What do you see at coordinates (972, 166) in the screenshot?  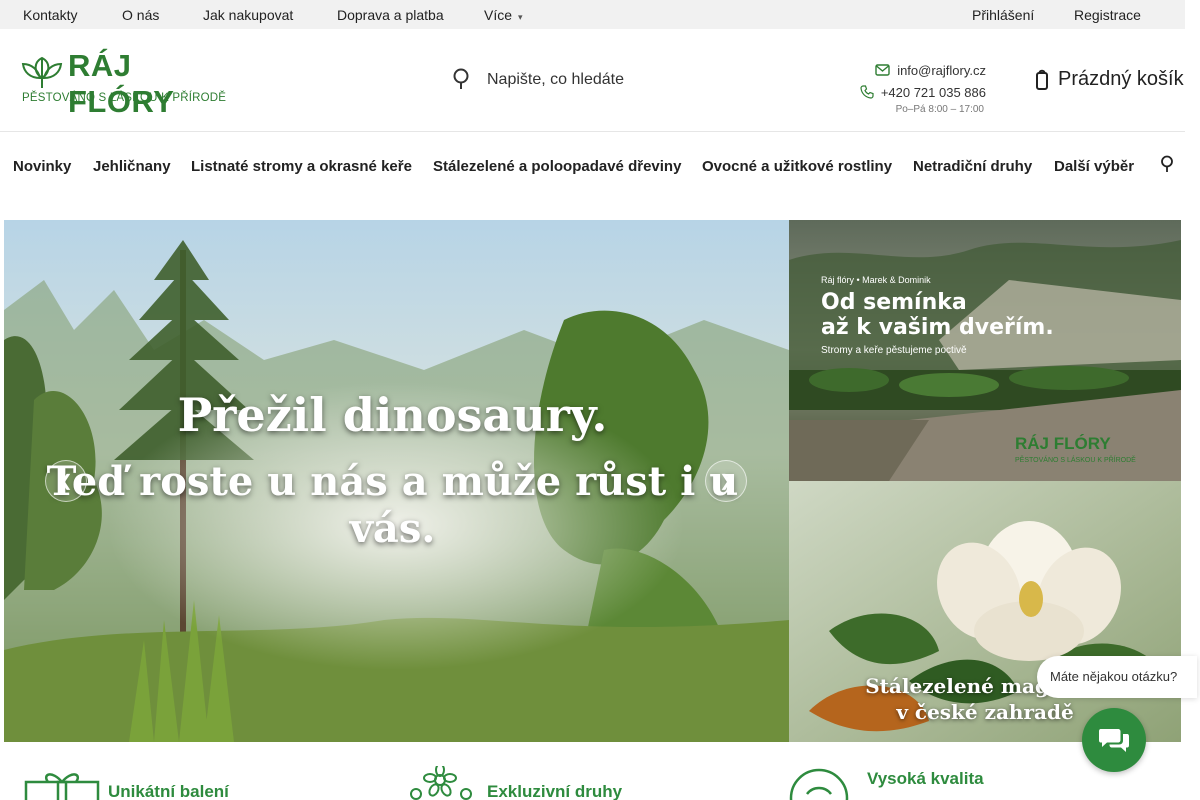 I see `nav-item-netradicni: Netradiční druhy` at bounding box center [972, 166].